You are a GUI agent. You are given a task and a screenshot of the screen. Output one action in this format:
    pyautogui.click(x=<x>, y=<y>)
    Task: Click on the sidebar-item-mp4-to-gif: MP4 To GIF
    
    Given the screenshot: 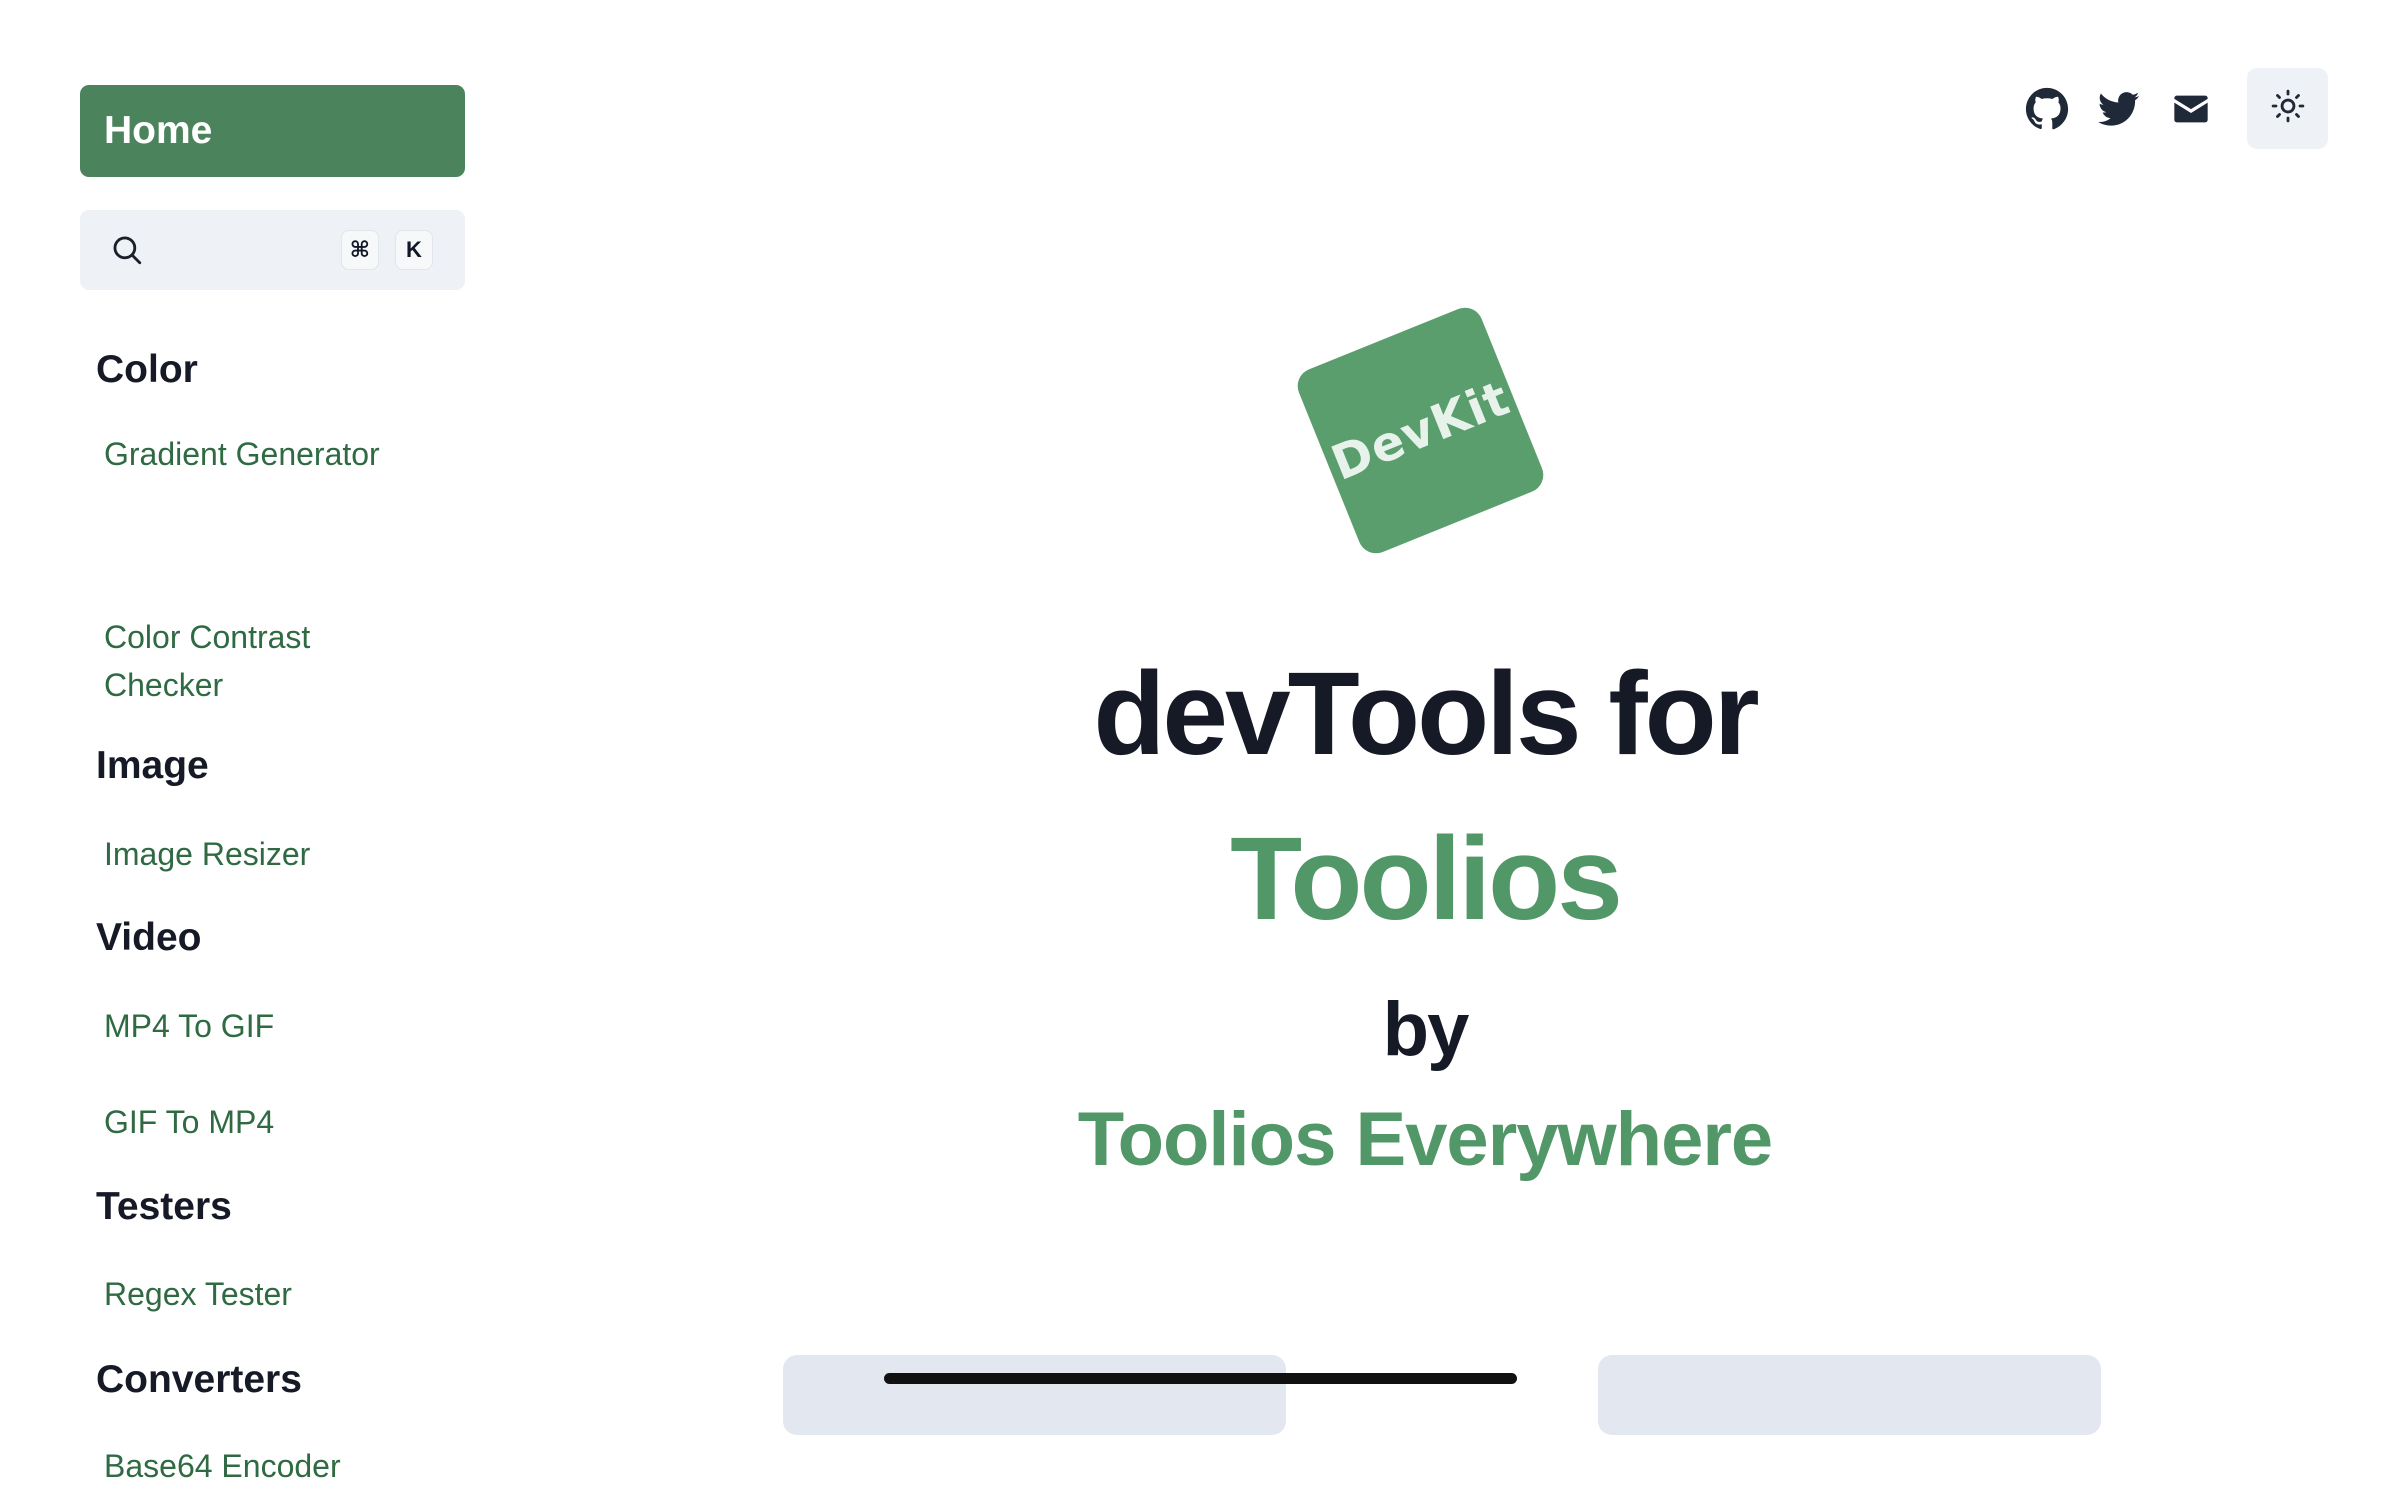 What is the action you would take?
    pyautogui.click(x=254, y=1026)
    